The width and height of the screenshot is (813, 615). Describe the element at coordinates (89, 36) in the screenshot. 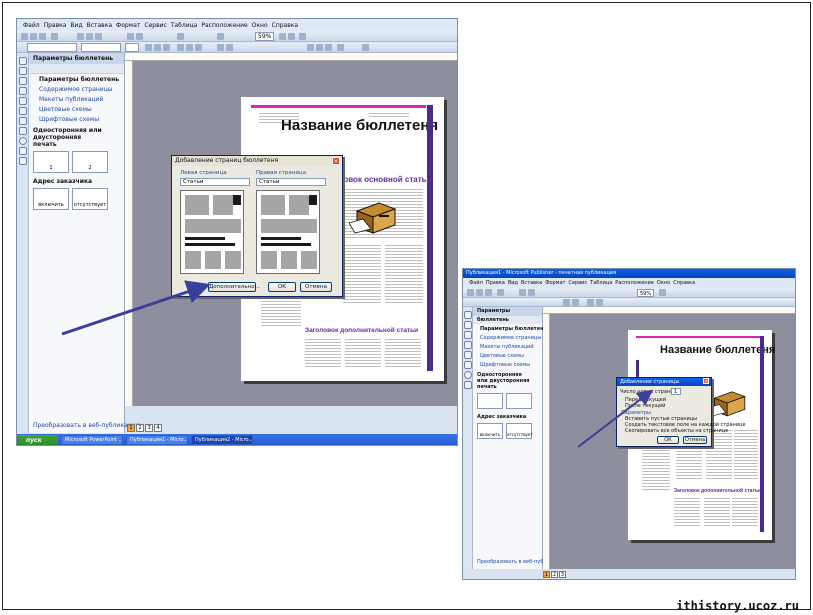

I see `copy-icon` at that location.